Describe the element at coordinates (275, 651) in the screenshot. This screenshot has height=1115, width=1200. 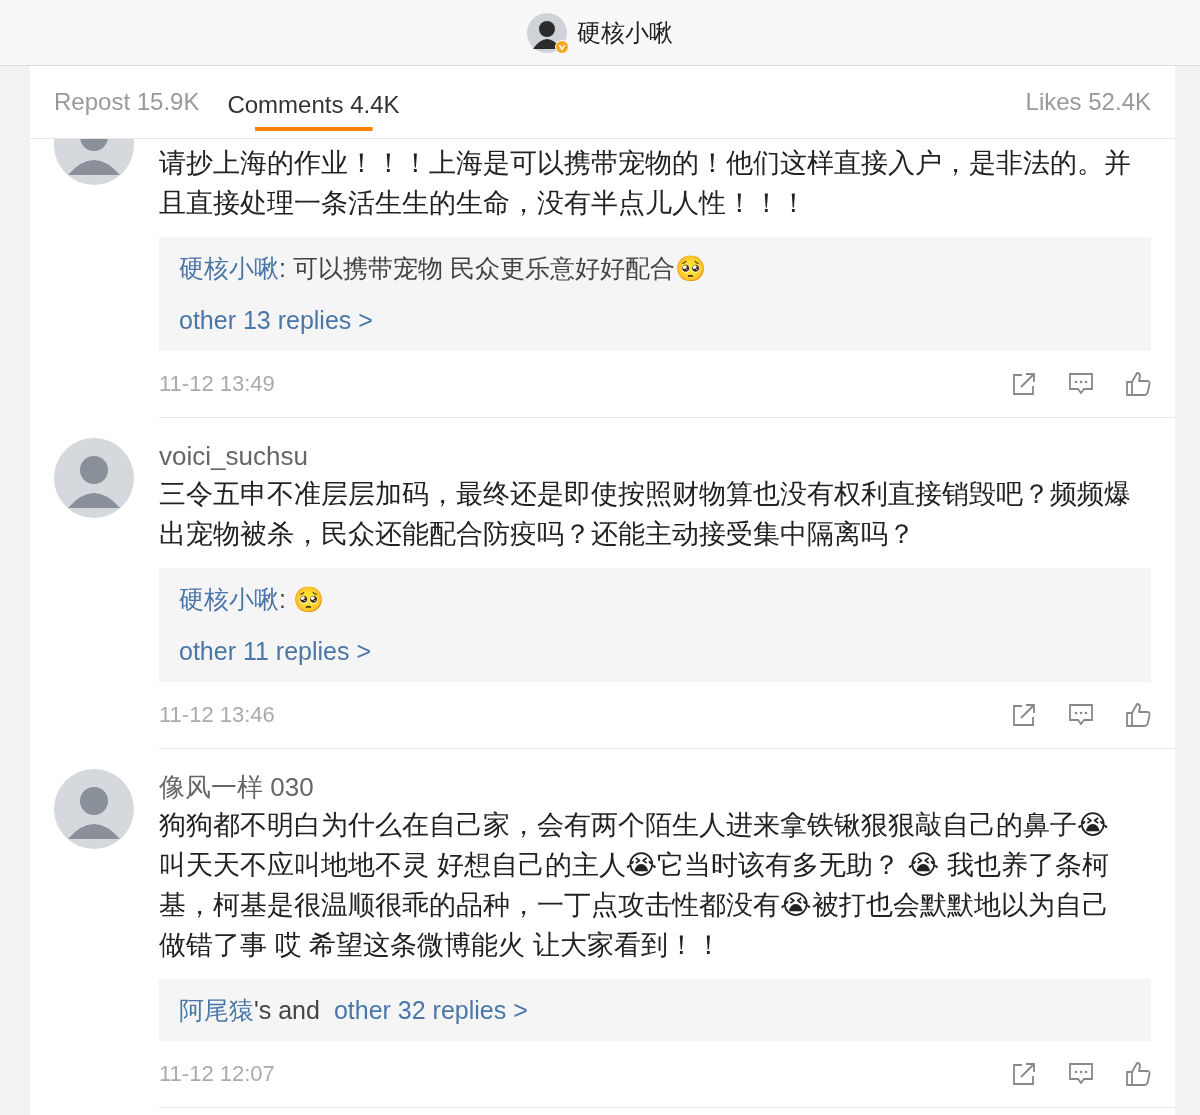
I see `more-replies-link: other 11 replies >` at that location.